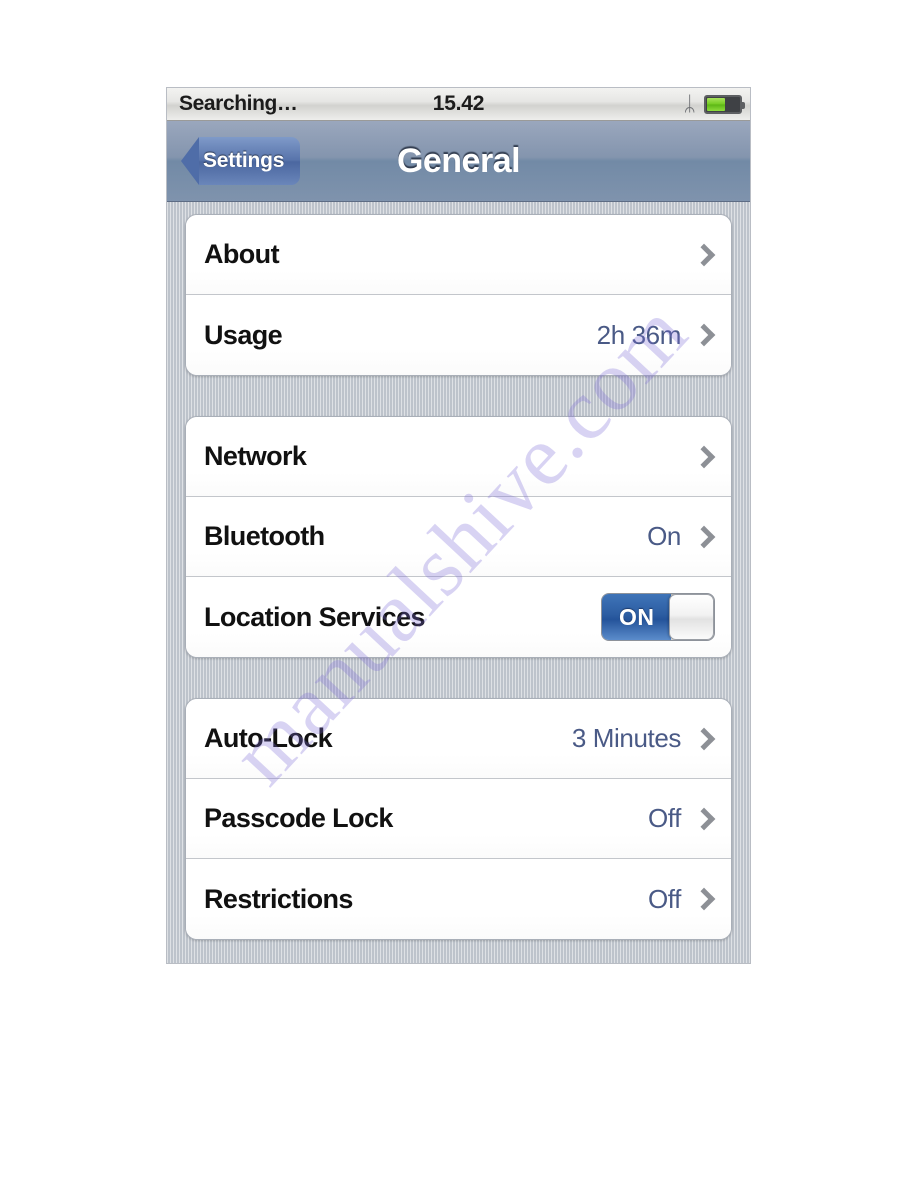 This screenshot has height=1188, width=918. Describe the element at coordinates (278, 898) in the screenshot. I see `row-label: Restrictions` at that location.